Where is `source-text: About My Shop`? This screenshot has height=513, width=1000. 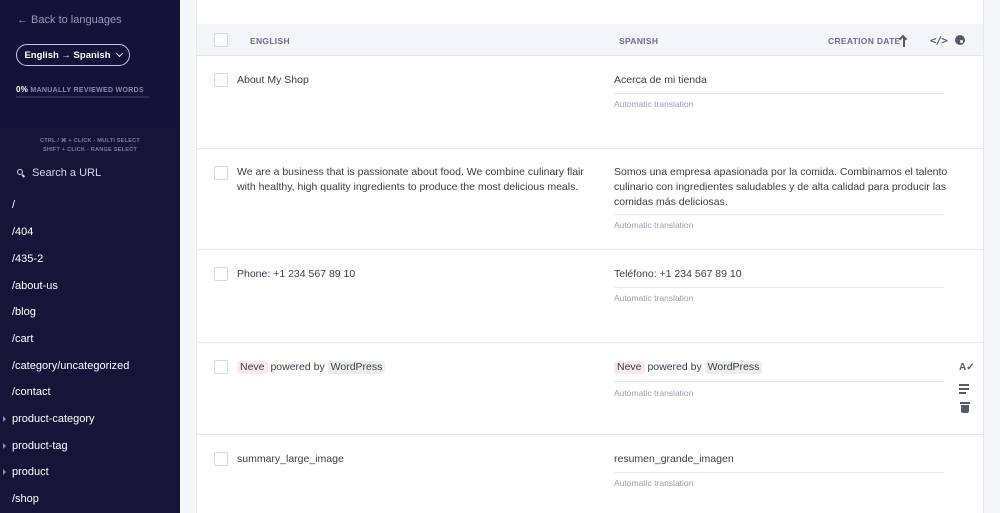
source-text: About My Shop is located at coordinates (273, 80).